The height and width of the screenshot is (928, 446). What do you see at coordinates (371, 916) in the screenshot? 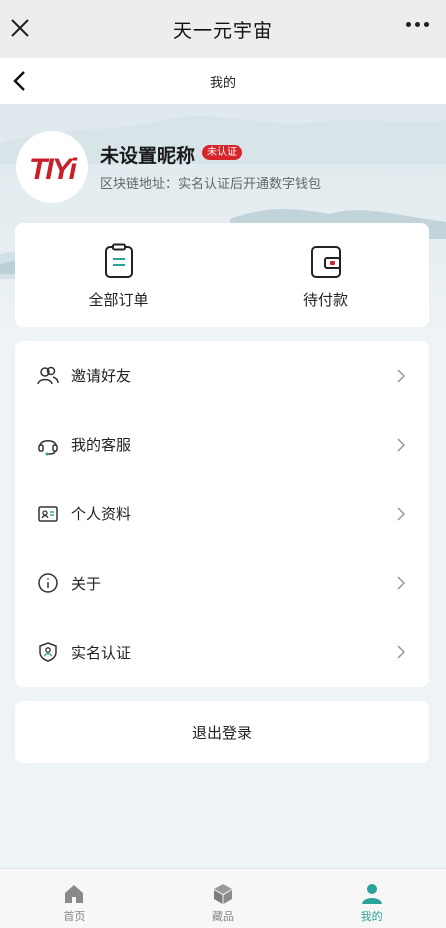
I see `tab-label: 我的` at bounding box center [371, 916].